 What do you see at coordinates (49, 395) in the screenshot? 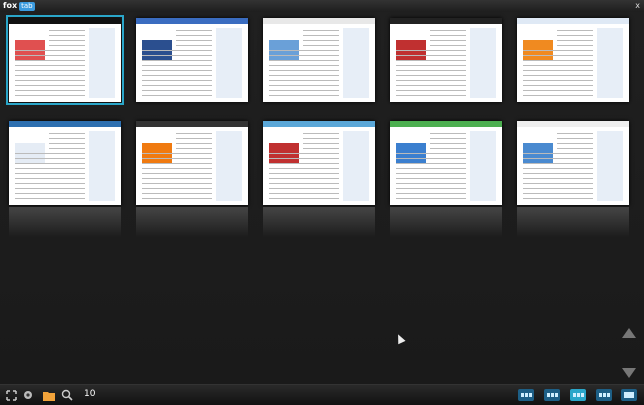
I see `folder-button` at bounding box center [49, 395].